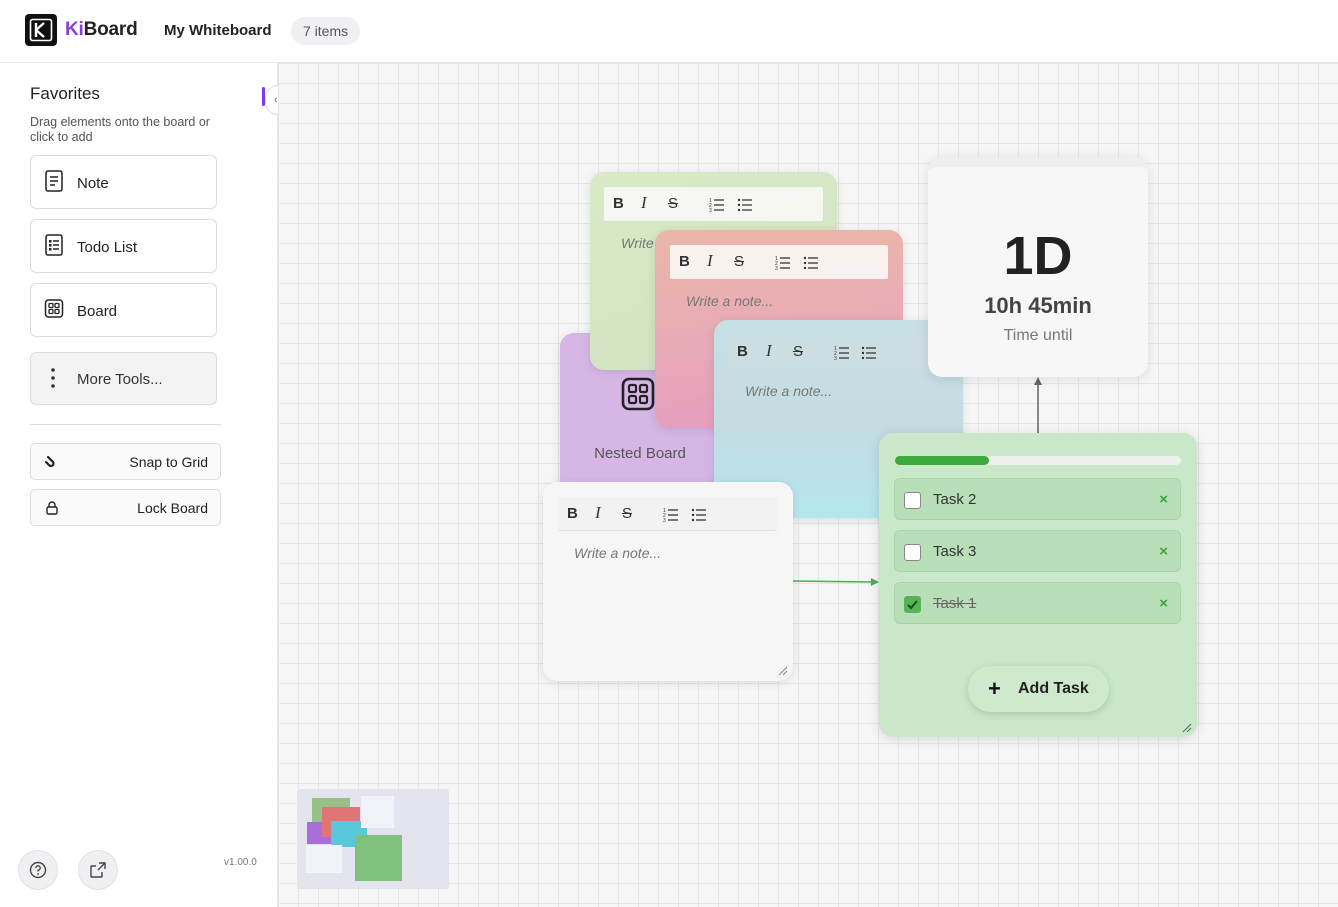 This screenshot has width=1338, height=907. Describe the element at coordinates (1038, 256) in the screenshot. I see `countdown-days: 1D` at that location.